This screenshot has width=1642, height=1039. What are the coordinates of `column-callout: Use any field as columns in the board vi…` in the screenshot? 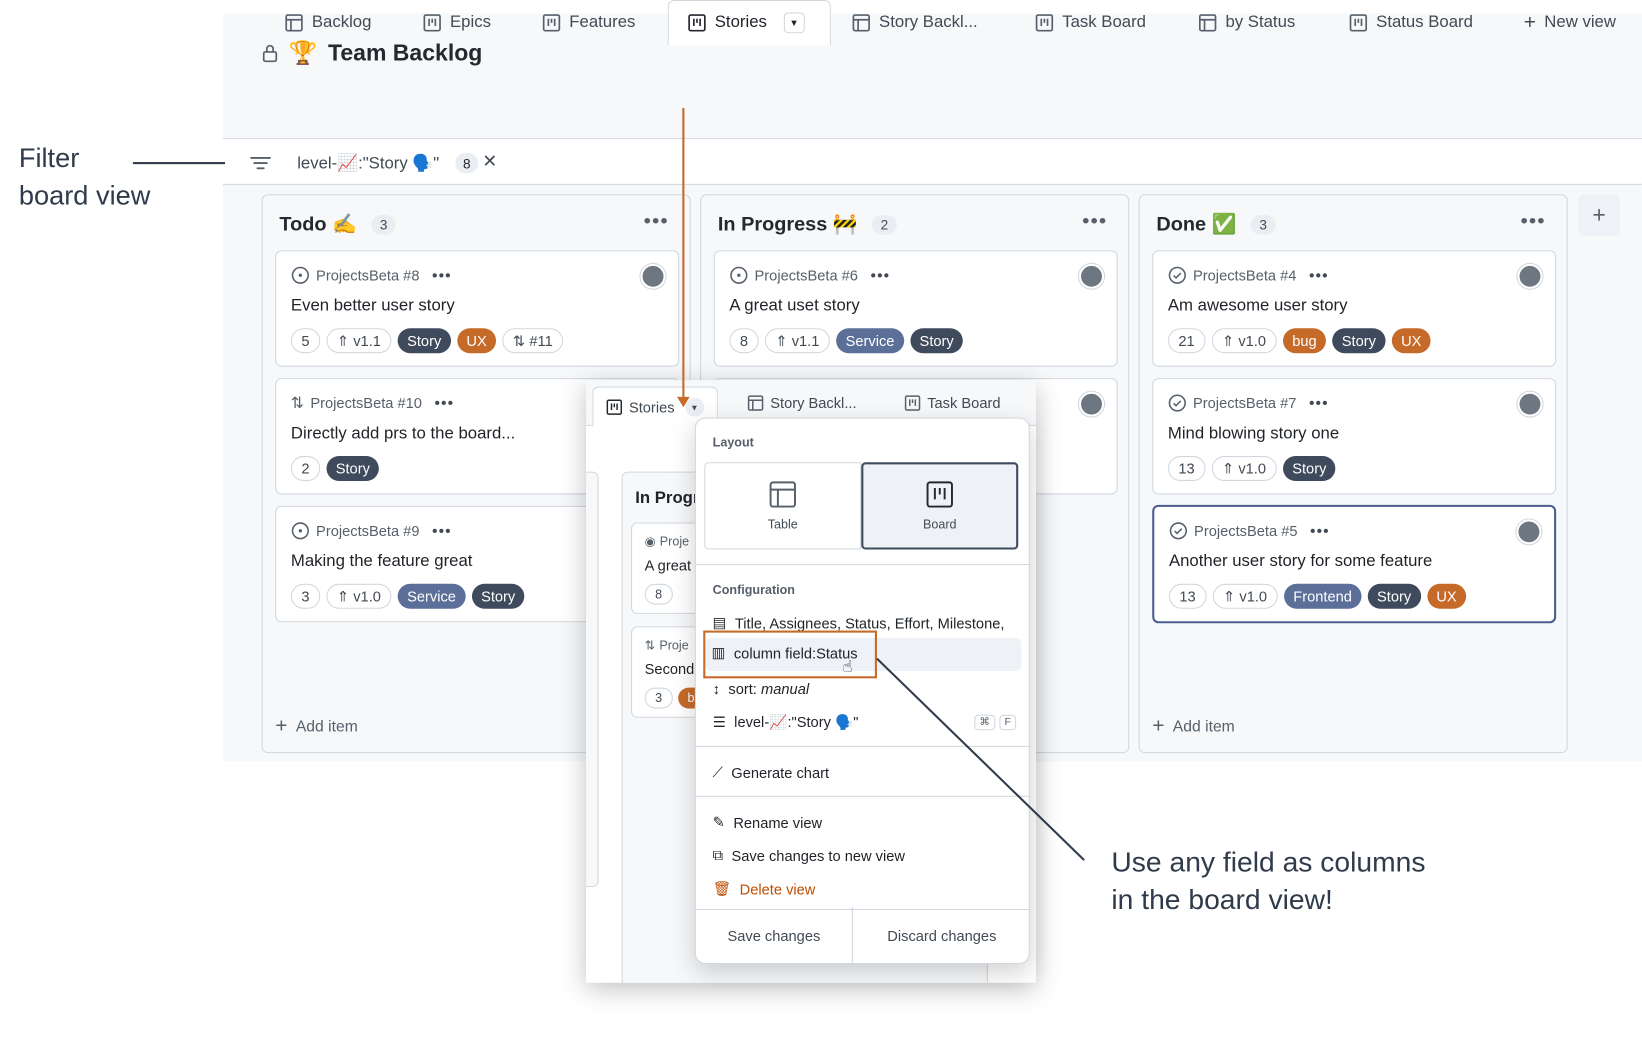 It's located at (1268, 881).